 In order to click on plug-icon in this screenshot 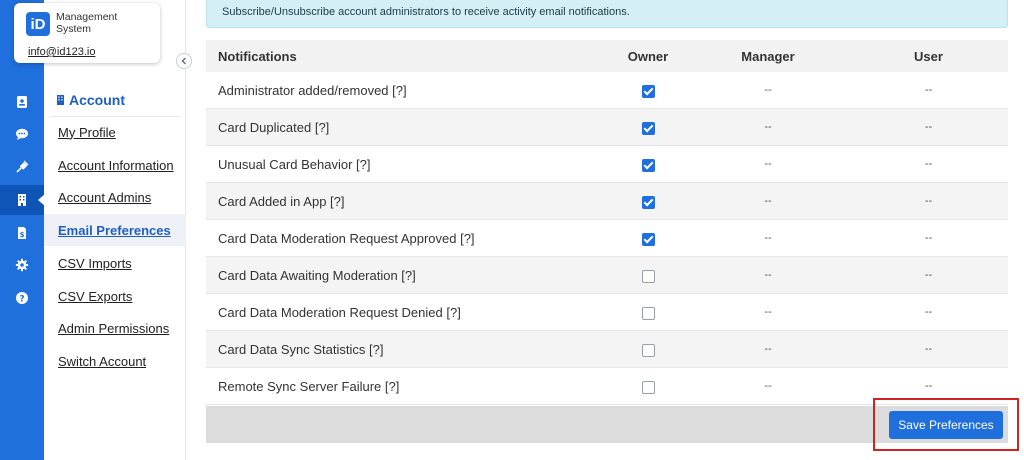, I will do `click(22, 166)`.